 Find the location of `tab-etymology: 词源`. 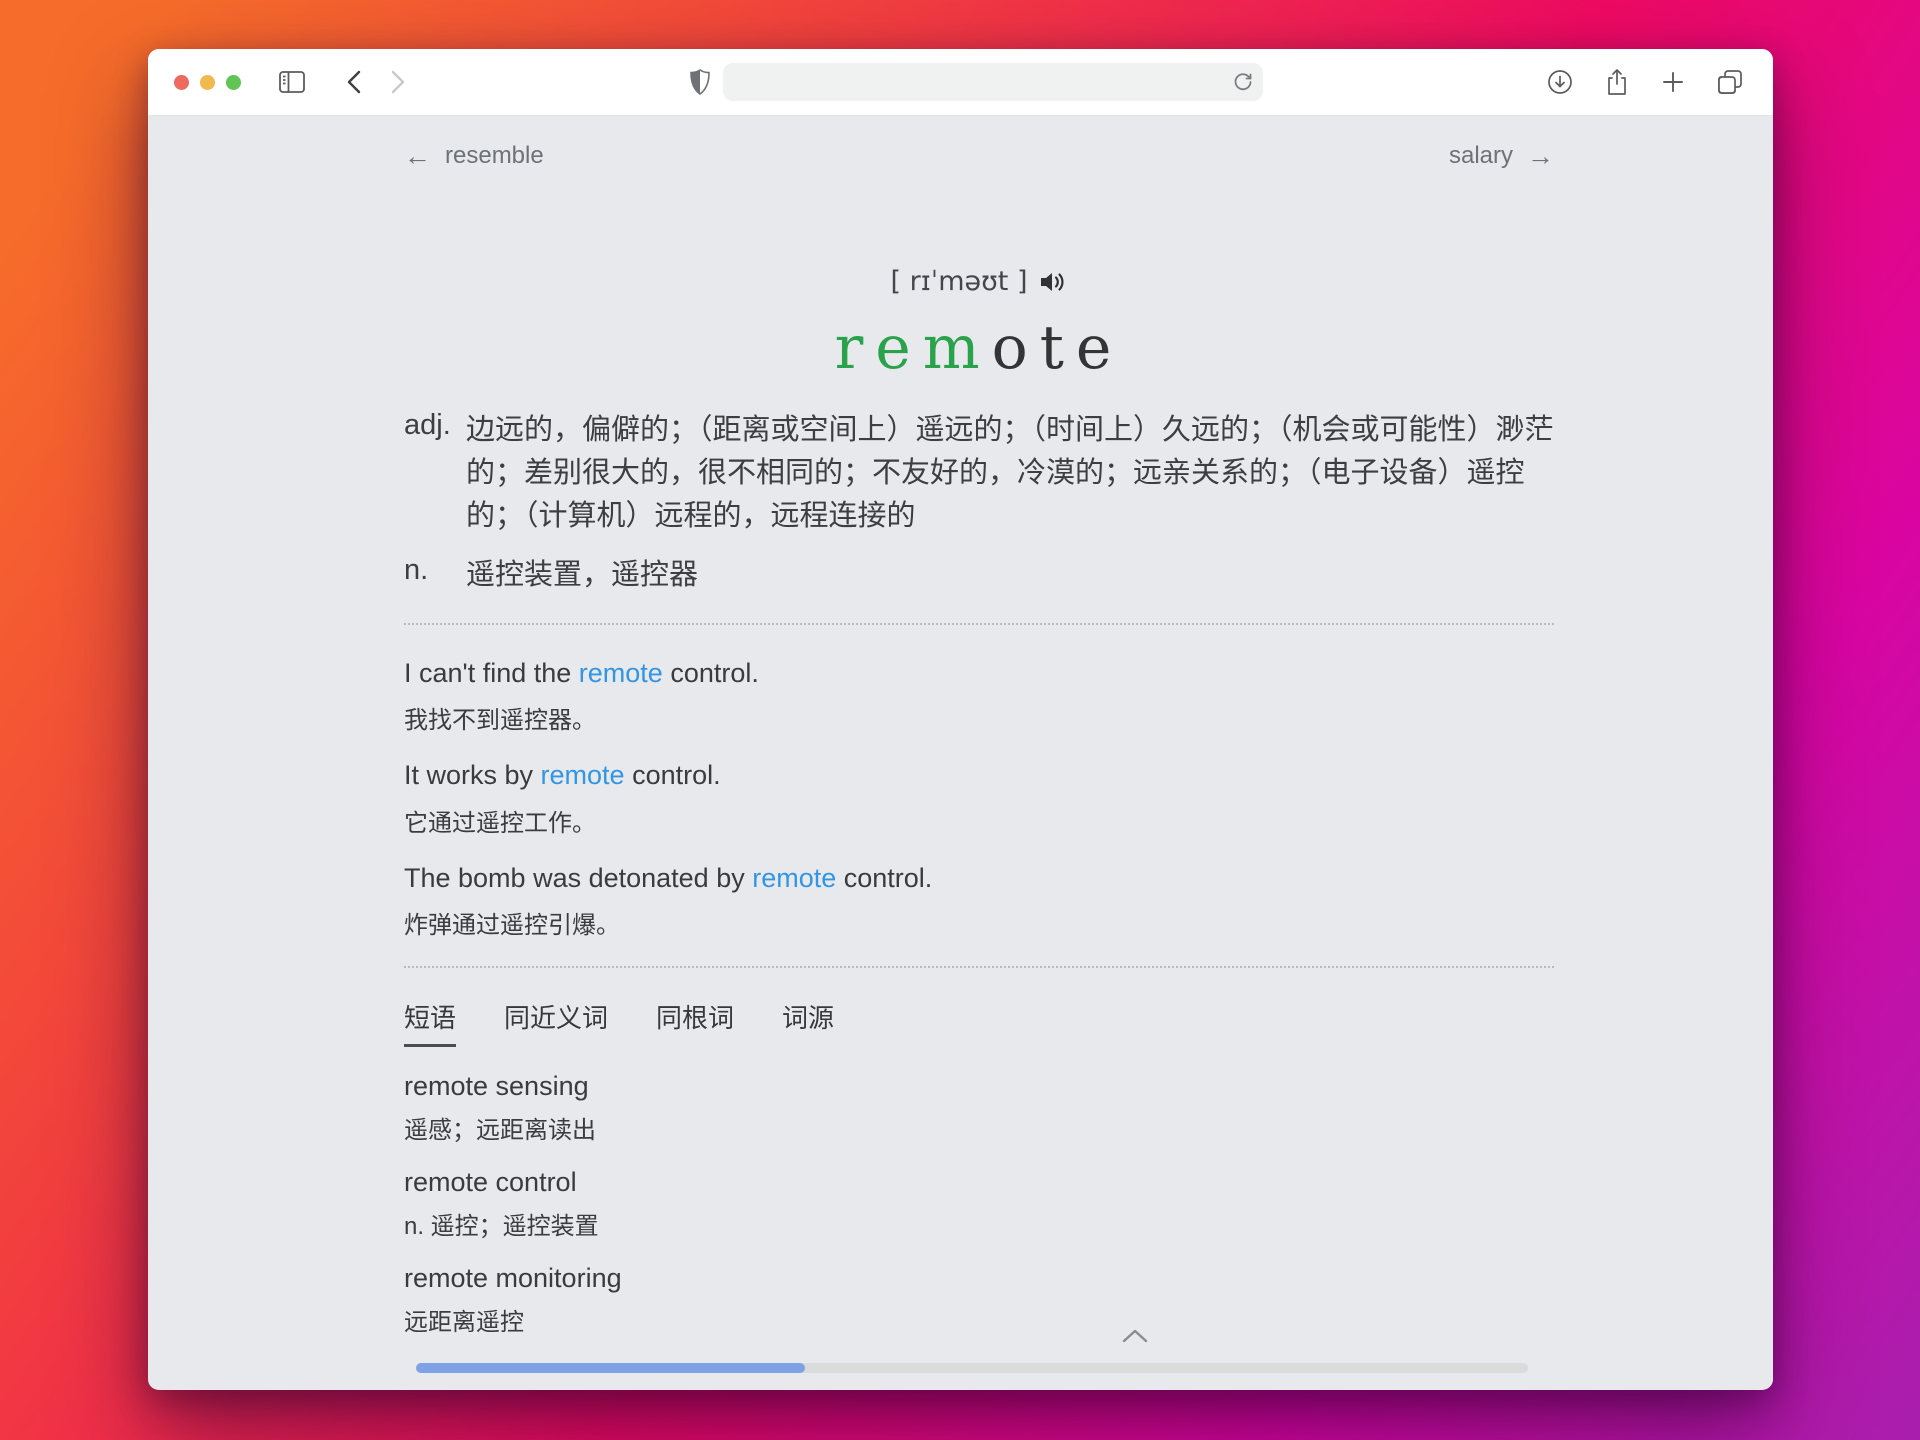

tab-etymology: 词源 is located at coordinates (808, 1022).